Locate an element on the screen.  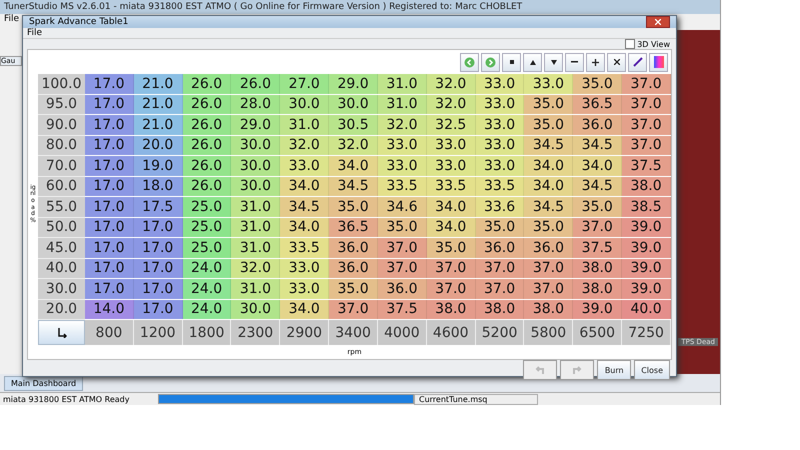
table-cell: 36.5 is located at coordinates (353, 227).